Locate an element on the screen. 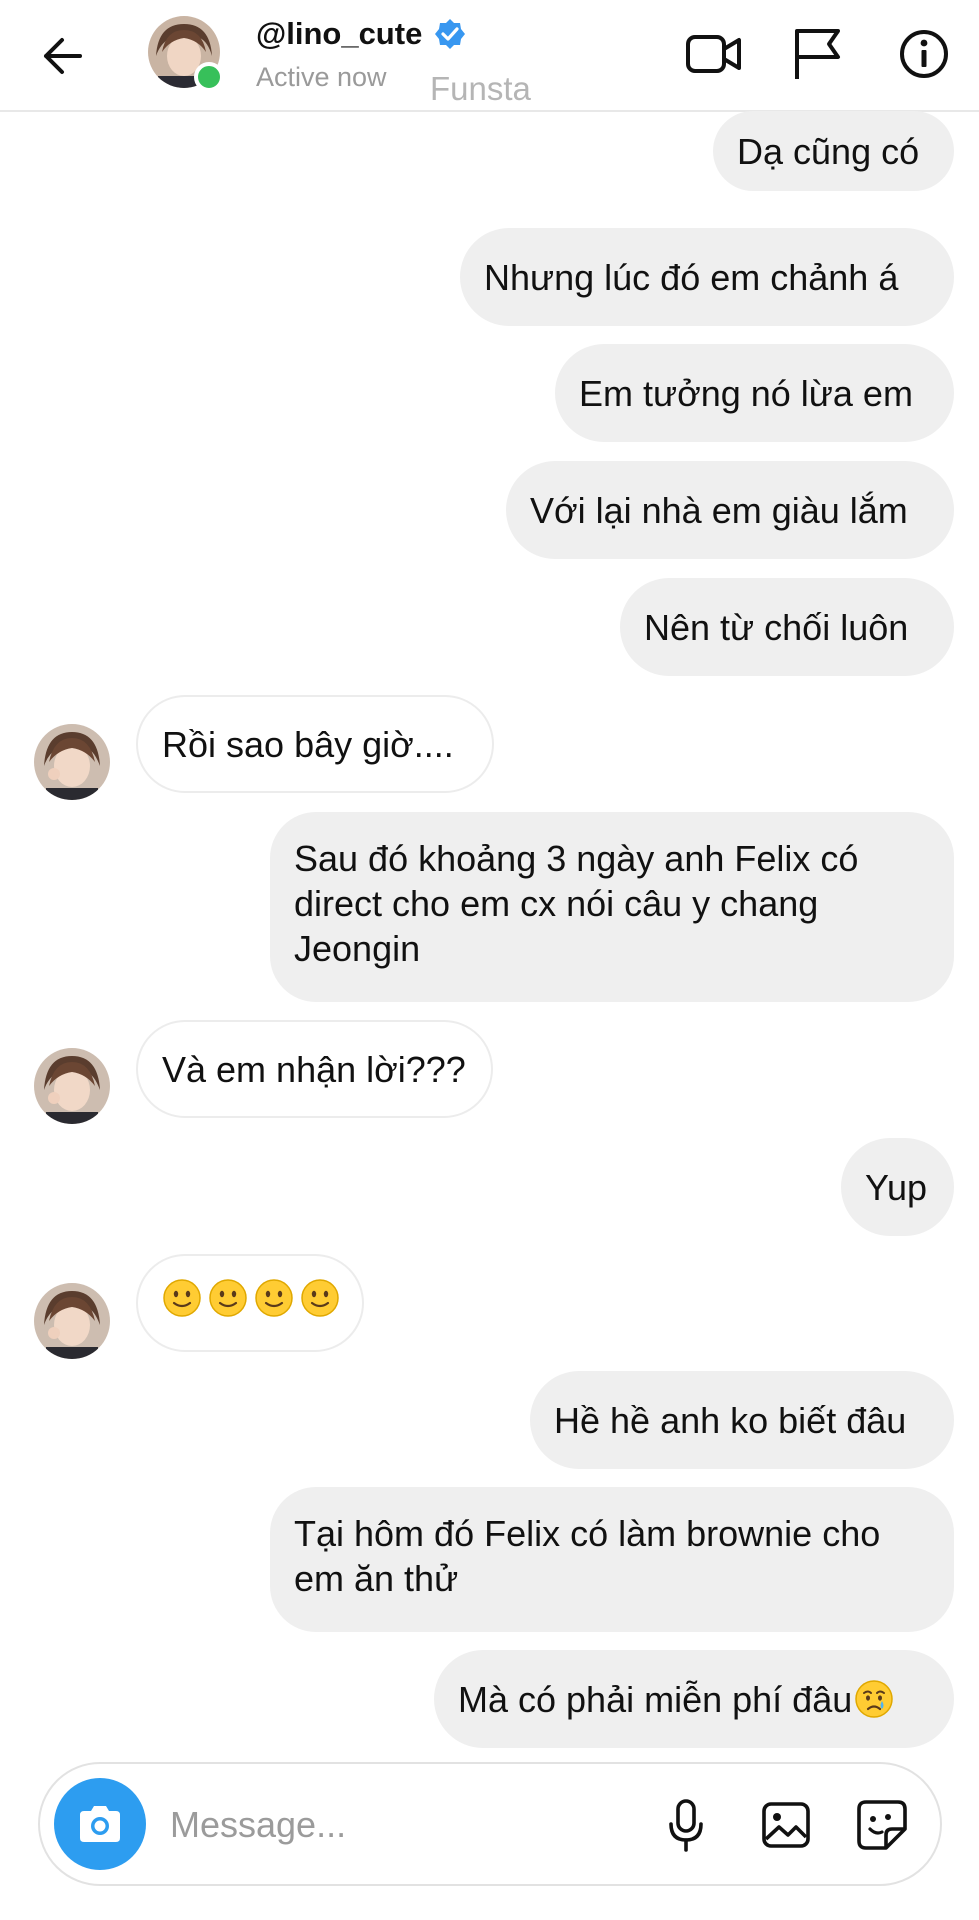 This screenshot has height=1920, width=979. message-text: Em tưởng nó lừa em is located at coordinates (746, 393).